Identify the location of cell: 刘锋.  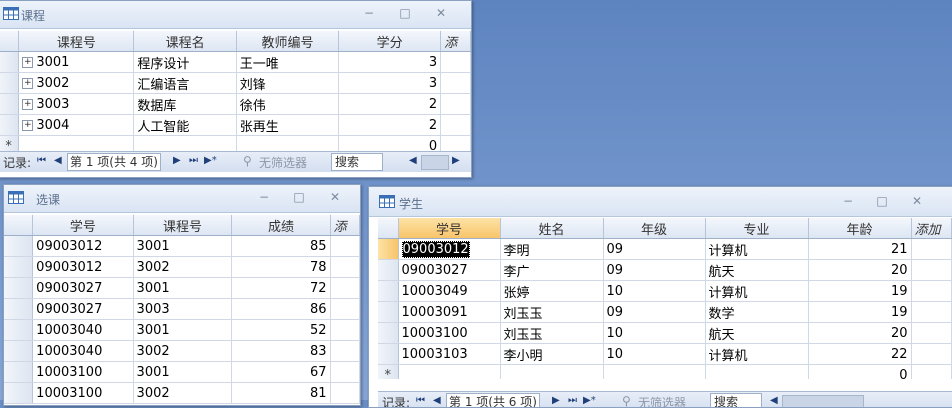
(288, 83).